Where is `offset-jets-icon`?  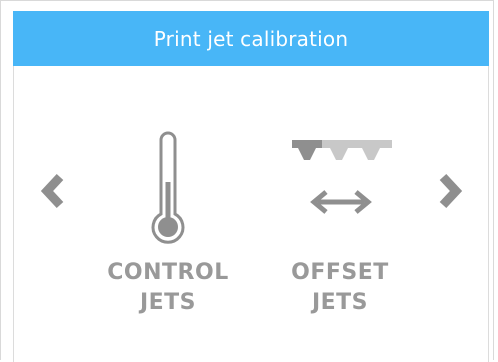 offset-jets-icon is located at coordinates (342, 177).